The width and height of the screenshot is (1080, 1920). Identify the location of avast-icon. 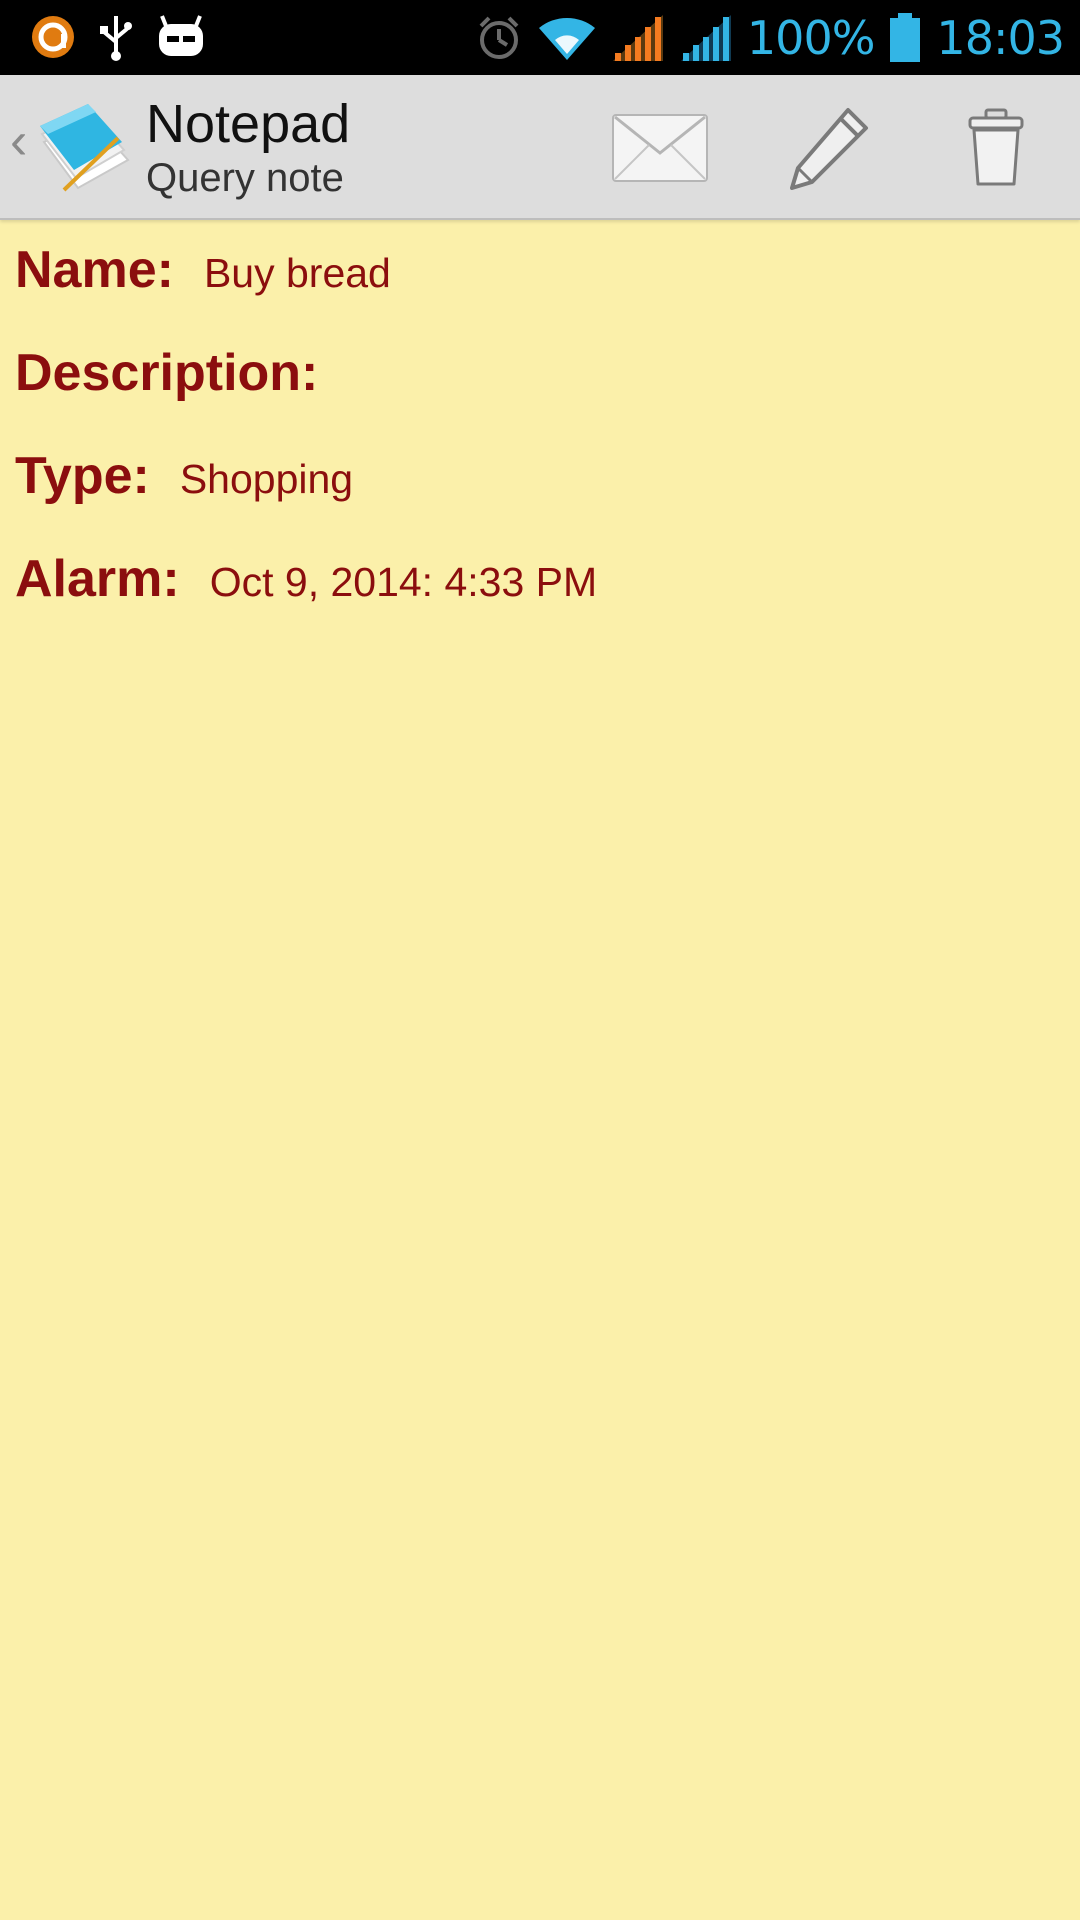
(53, 37).